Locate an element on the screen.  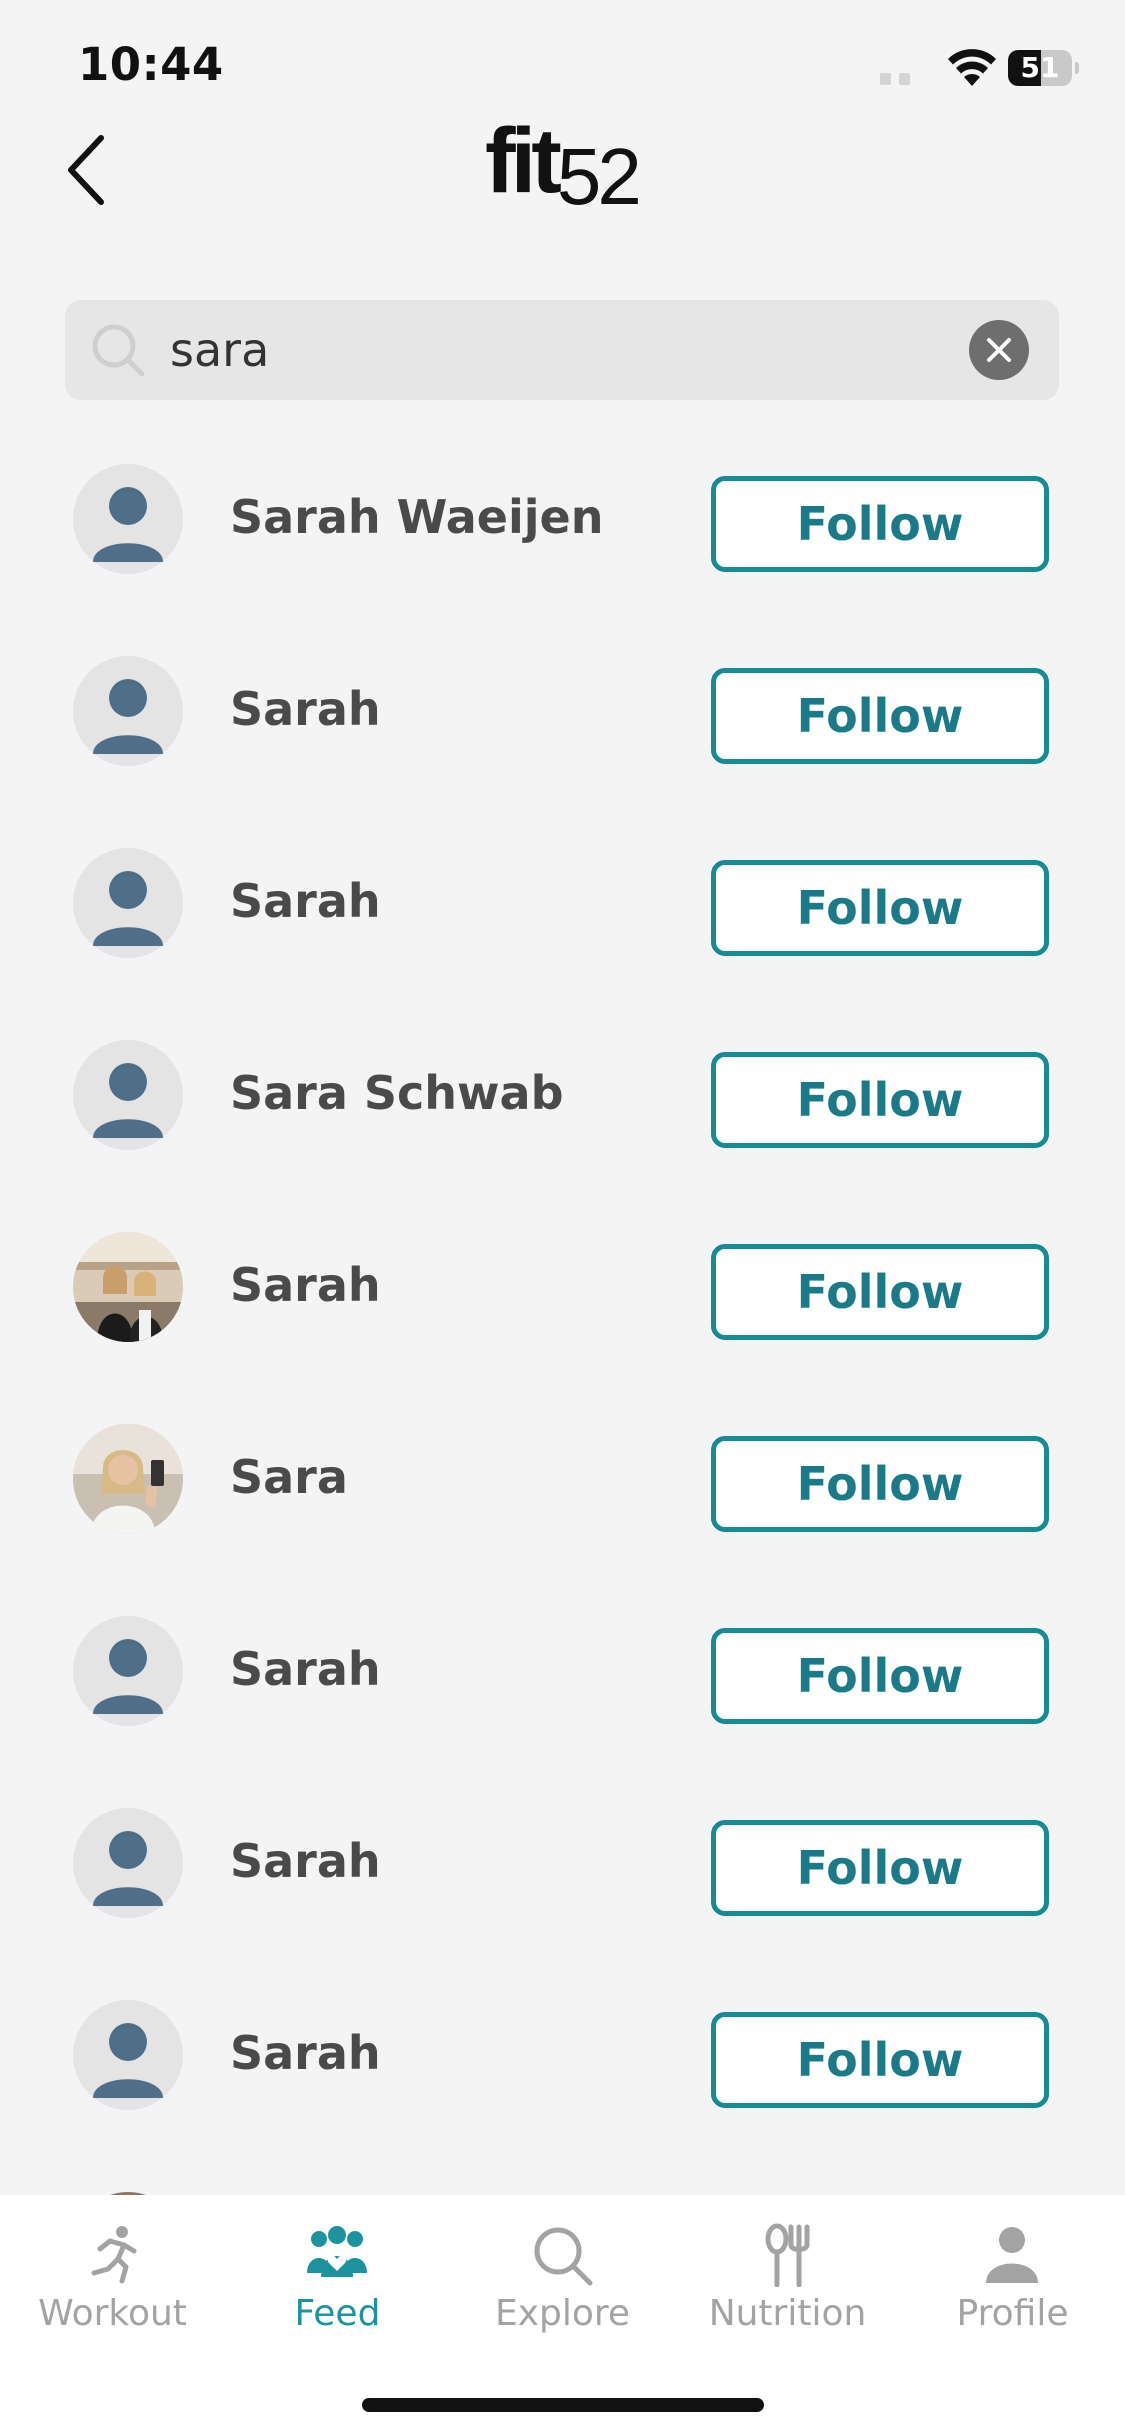
tab-nutrition: Nutrition is located at coordinates (787, 2280).